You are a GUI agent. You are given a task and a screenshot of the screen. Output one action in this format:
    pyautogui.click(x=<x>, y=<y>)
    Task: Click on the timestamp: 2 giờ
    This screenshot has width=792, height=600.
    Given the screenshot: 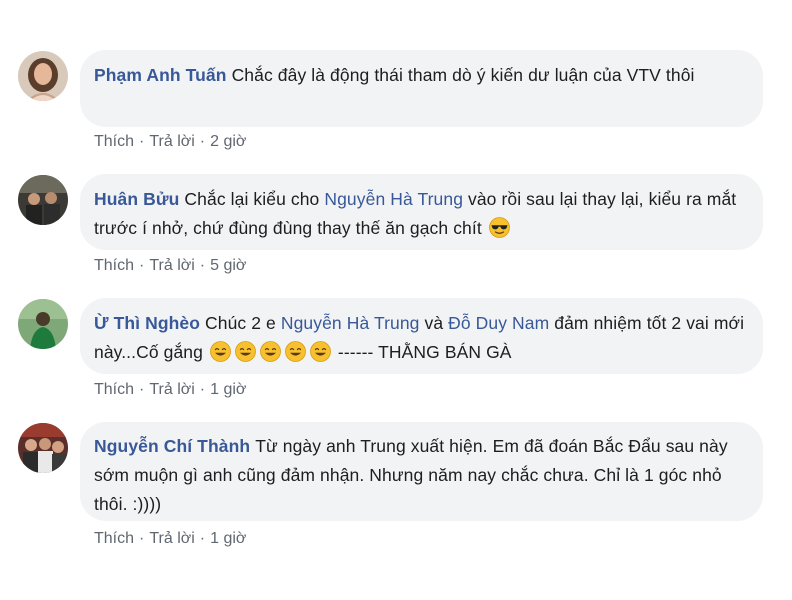 What is the action you would take?
    pyautogui.click(x=228, y=141)
    